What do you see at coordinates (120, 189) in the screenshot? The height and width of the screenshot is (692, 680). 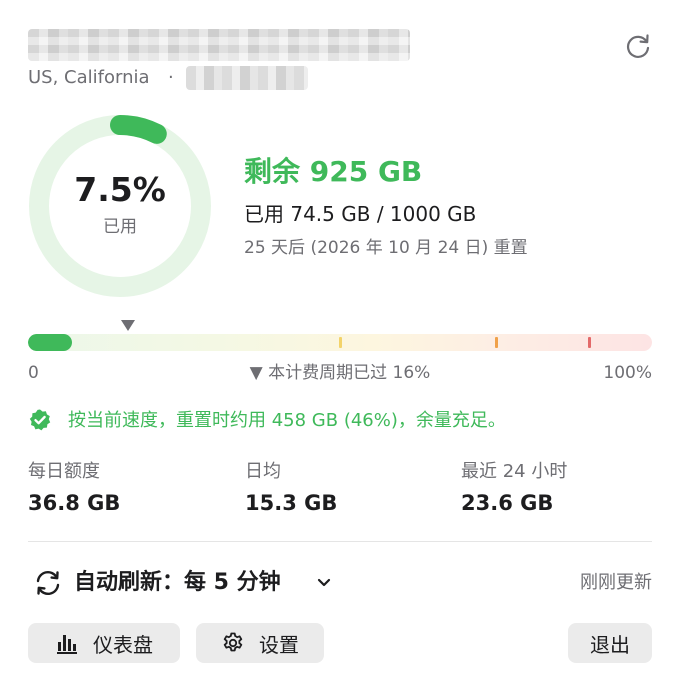 I see `usage-percent: 7.5%` at bounding box center [120, 189].